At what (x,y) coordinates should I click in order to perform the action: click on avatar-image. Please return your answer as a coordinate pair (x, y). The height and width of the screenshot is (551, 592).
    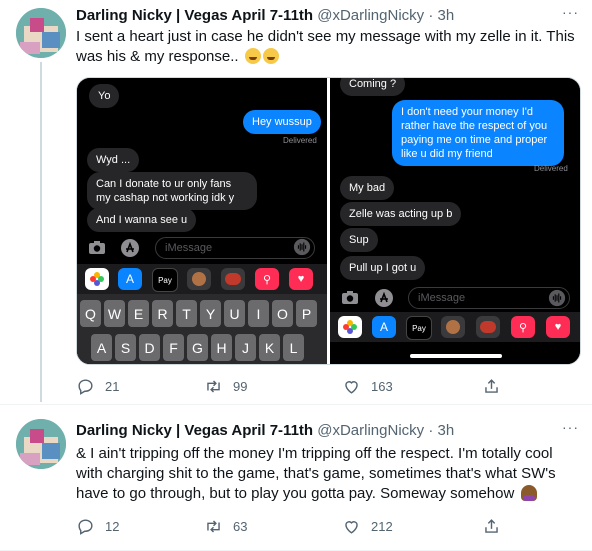
    Looking at the image, I should click on (41, 444).